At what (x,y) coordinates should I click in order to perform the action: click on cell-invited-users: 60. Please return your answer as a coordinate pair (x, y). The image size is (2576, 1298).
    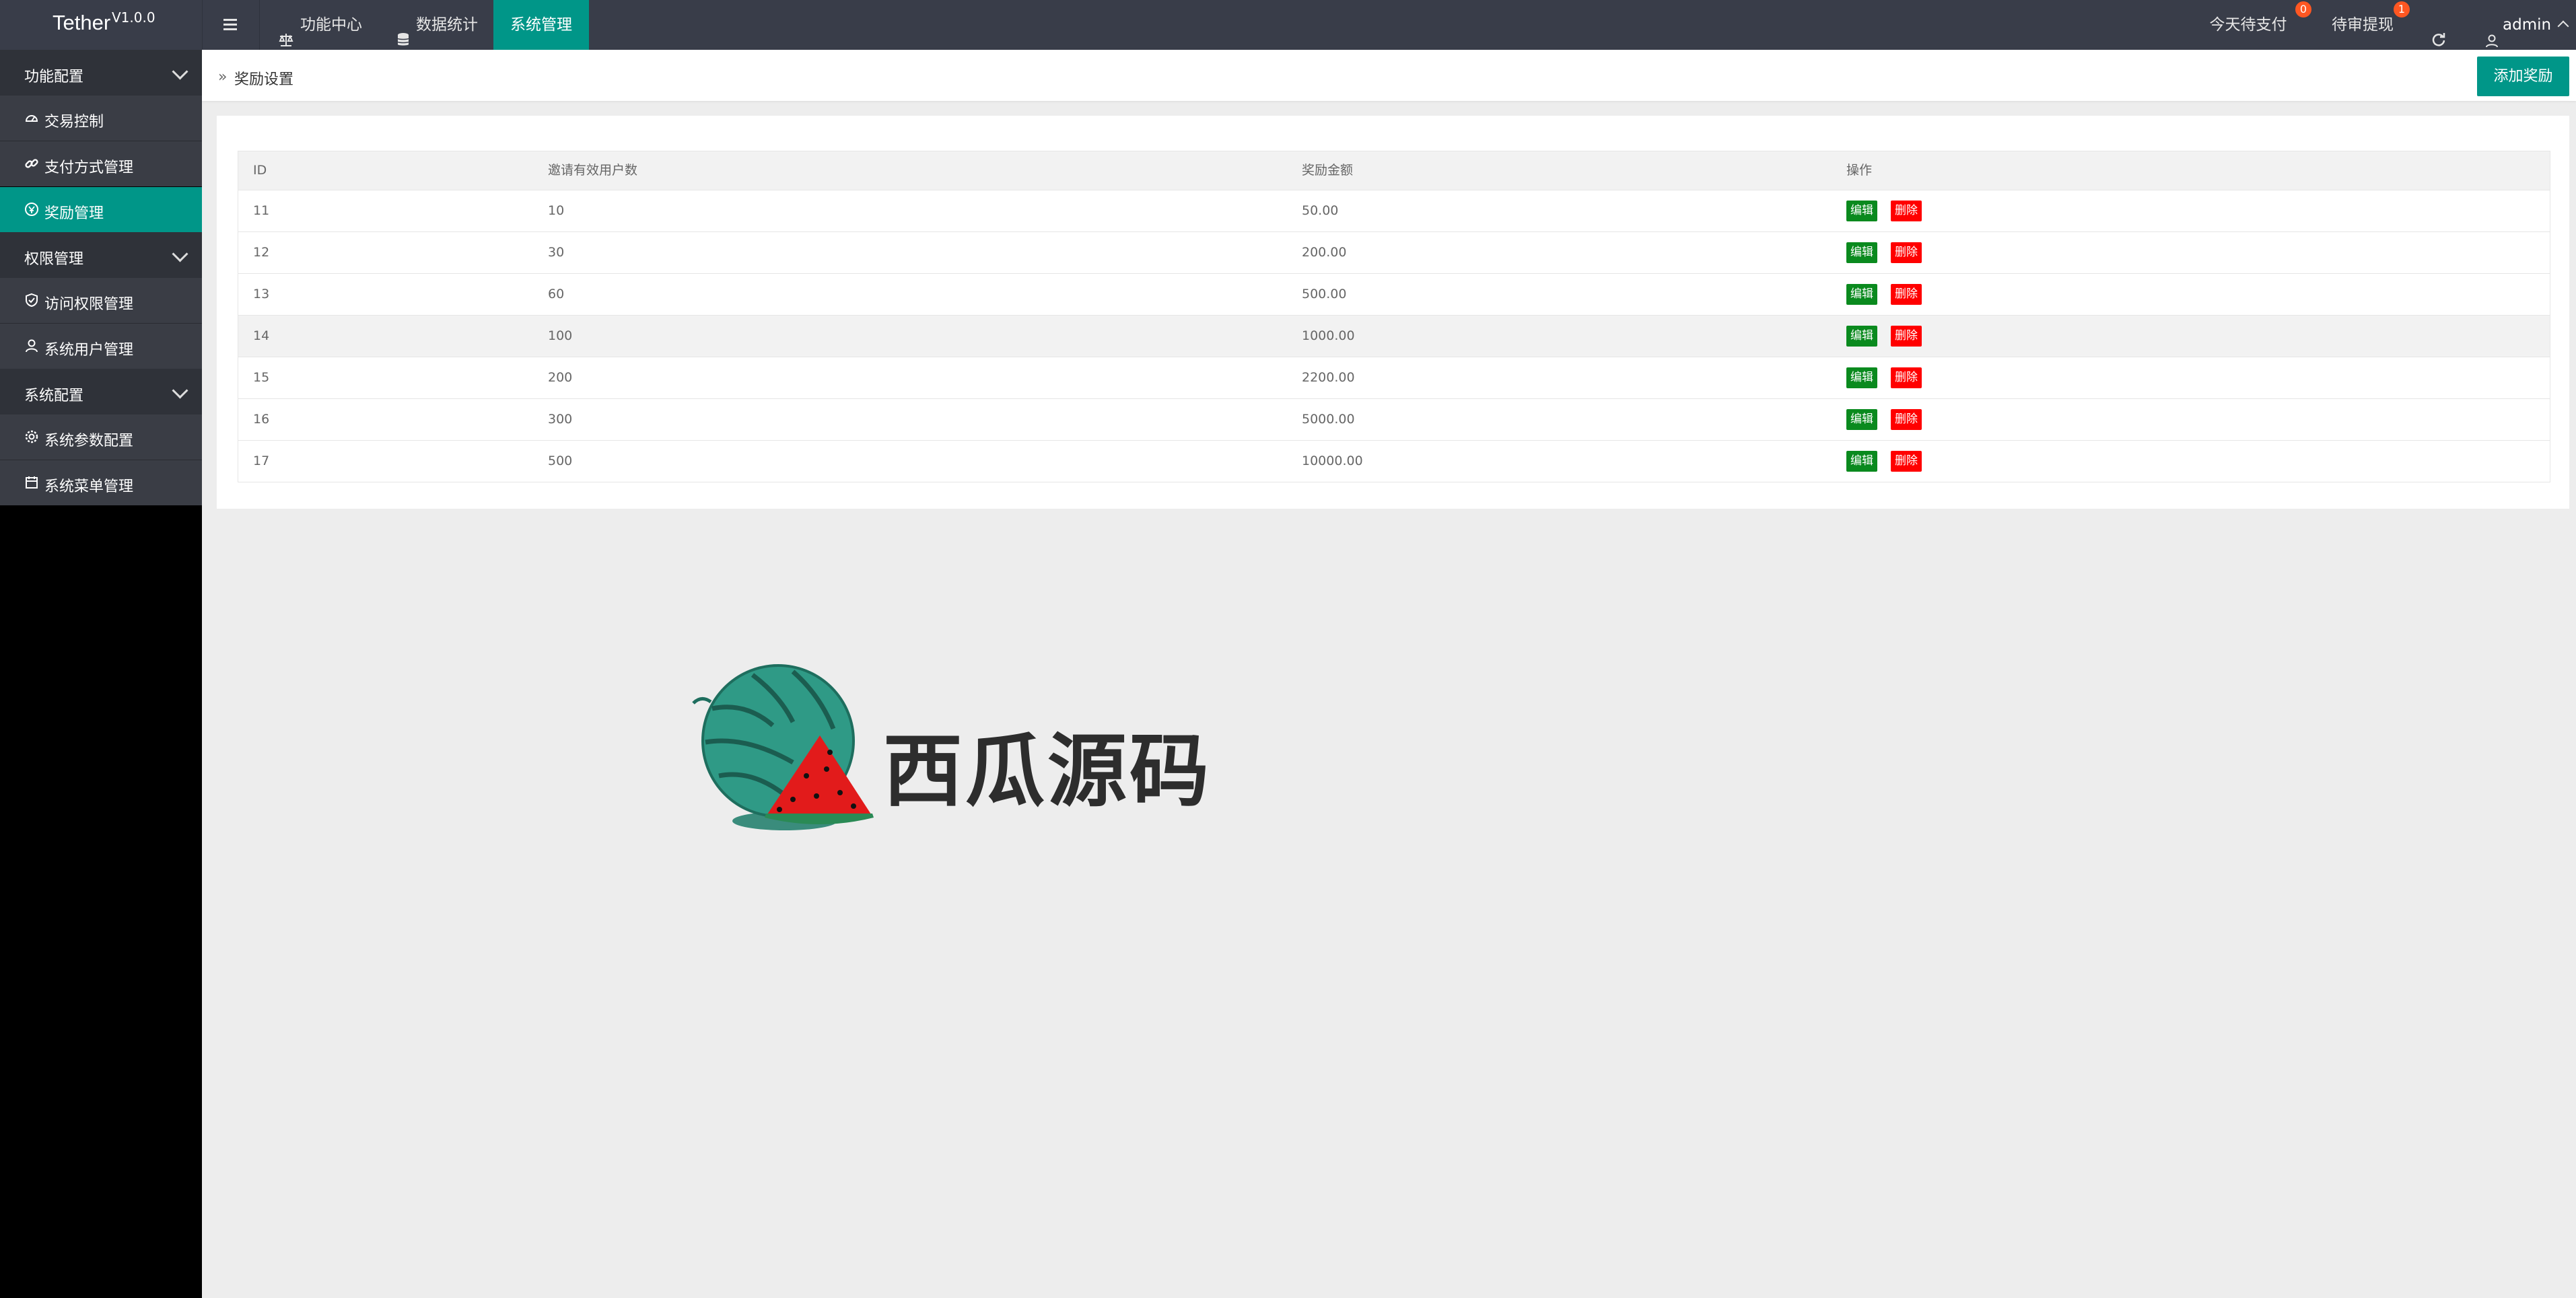
    Looking at the image, I should click on (556, 294).